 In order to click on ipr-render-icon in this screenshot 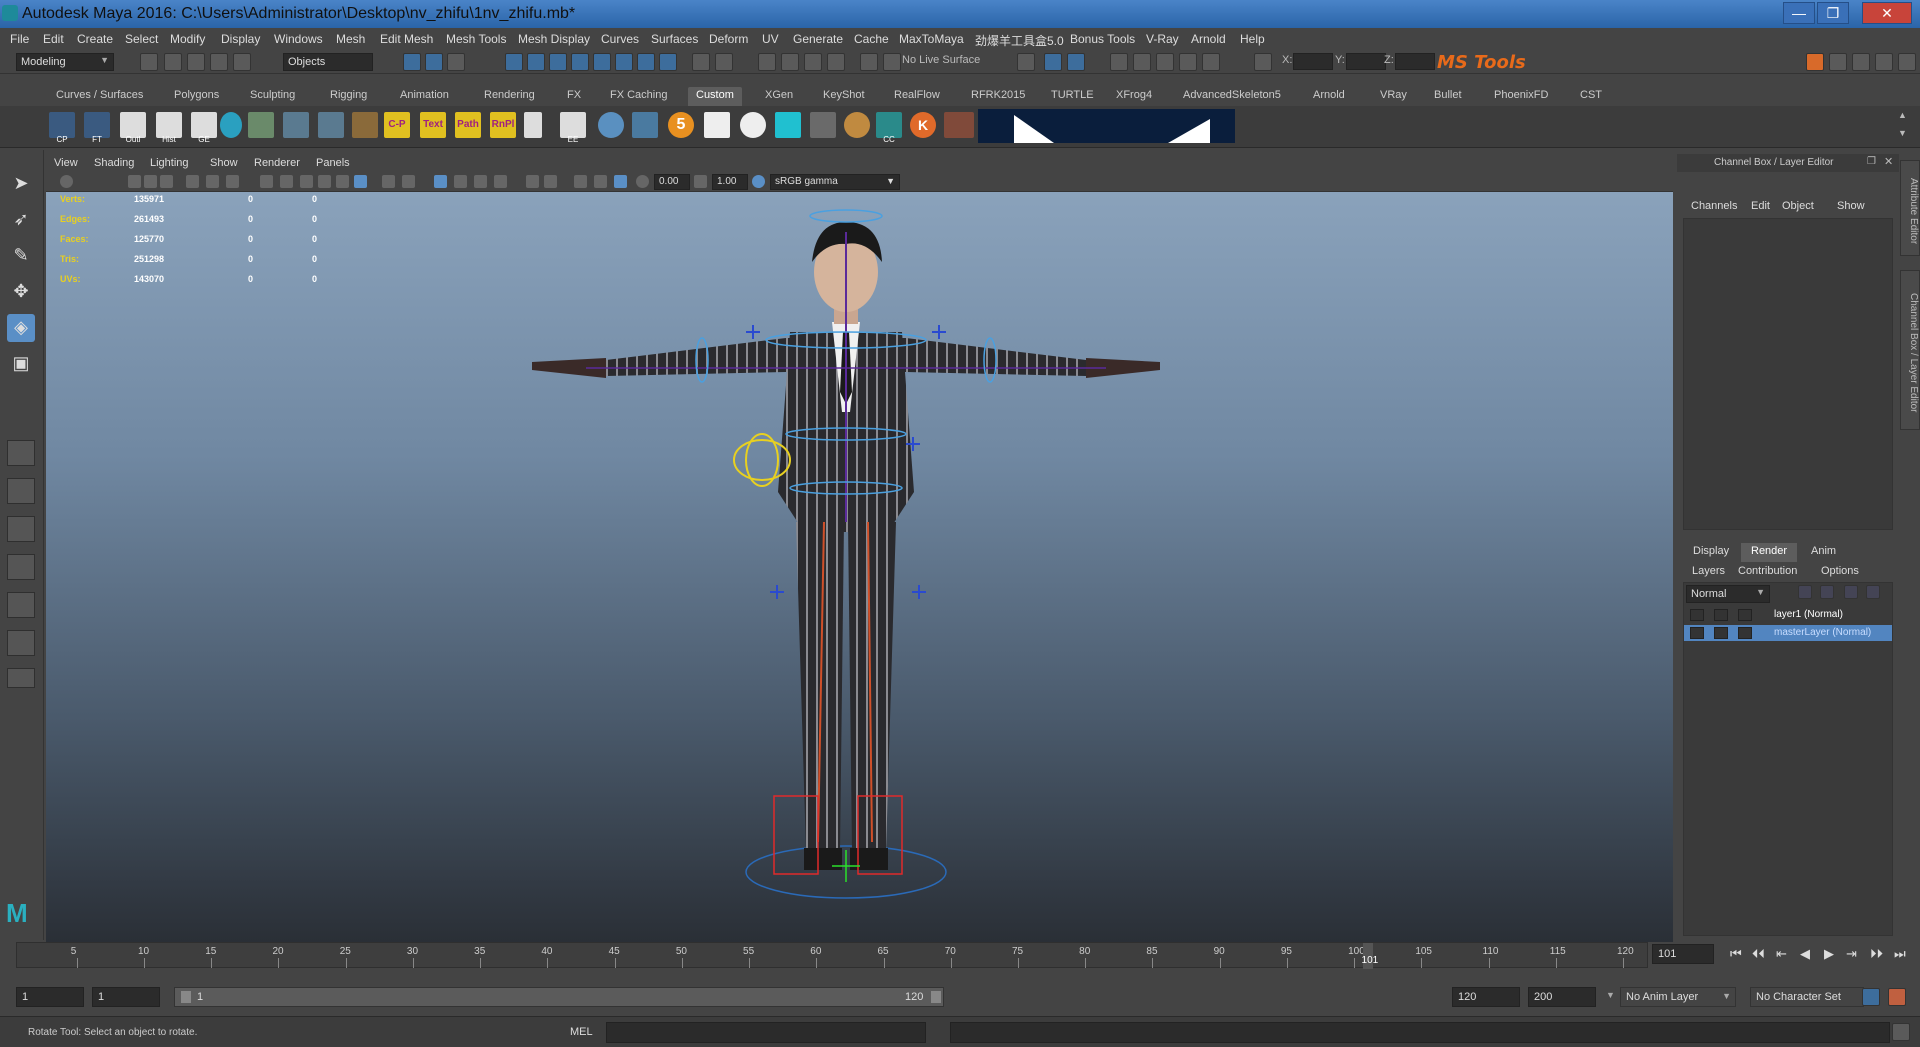, I will do `click(1142, 62)`.